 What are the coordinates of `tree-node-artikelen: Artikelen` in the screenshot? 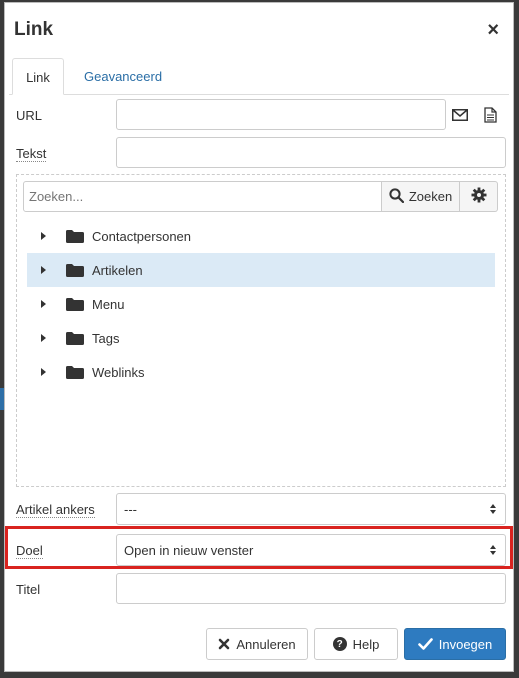 It's located at (261, 270).